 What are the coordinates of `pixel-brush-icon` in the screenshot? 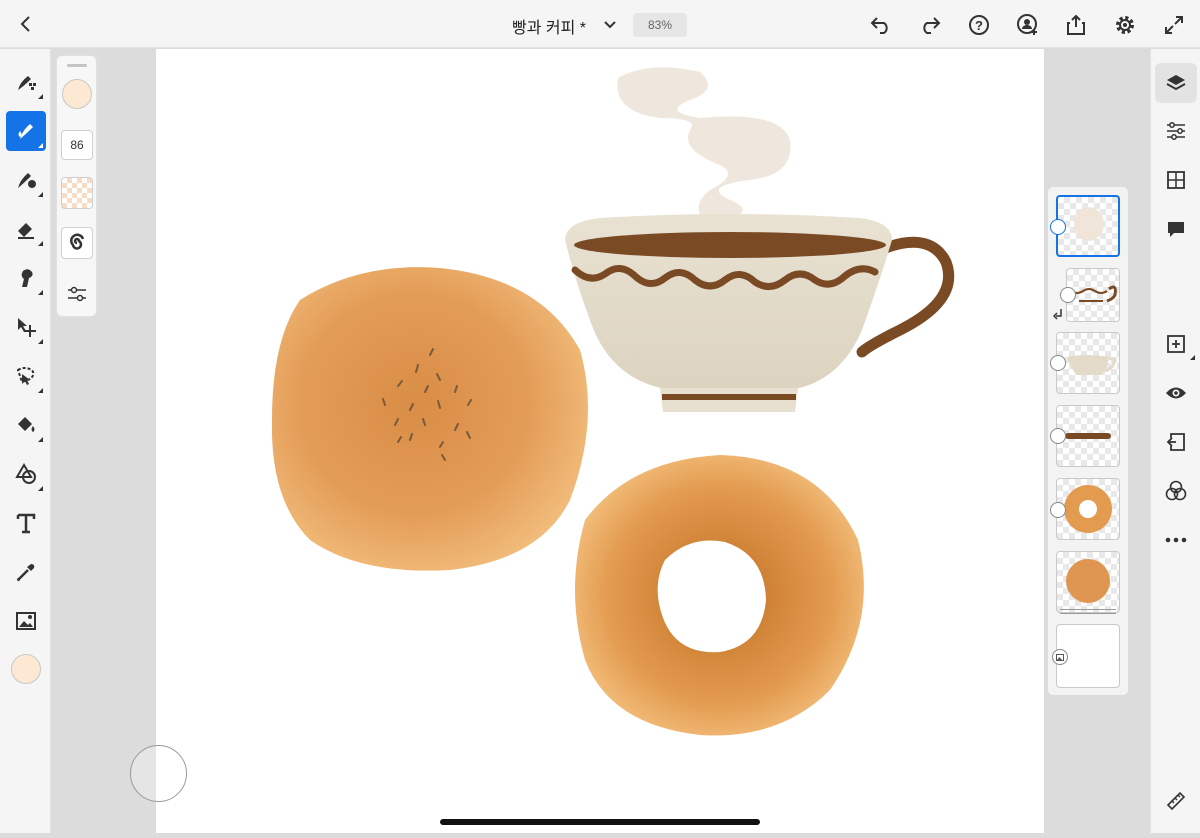 It's located at (26, 82).